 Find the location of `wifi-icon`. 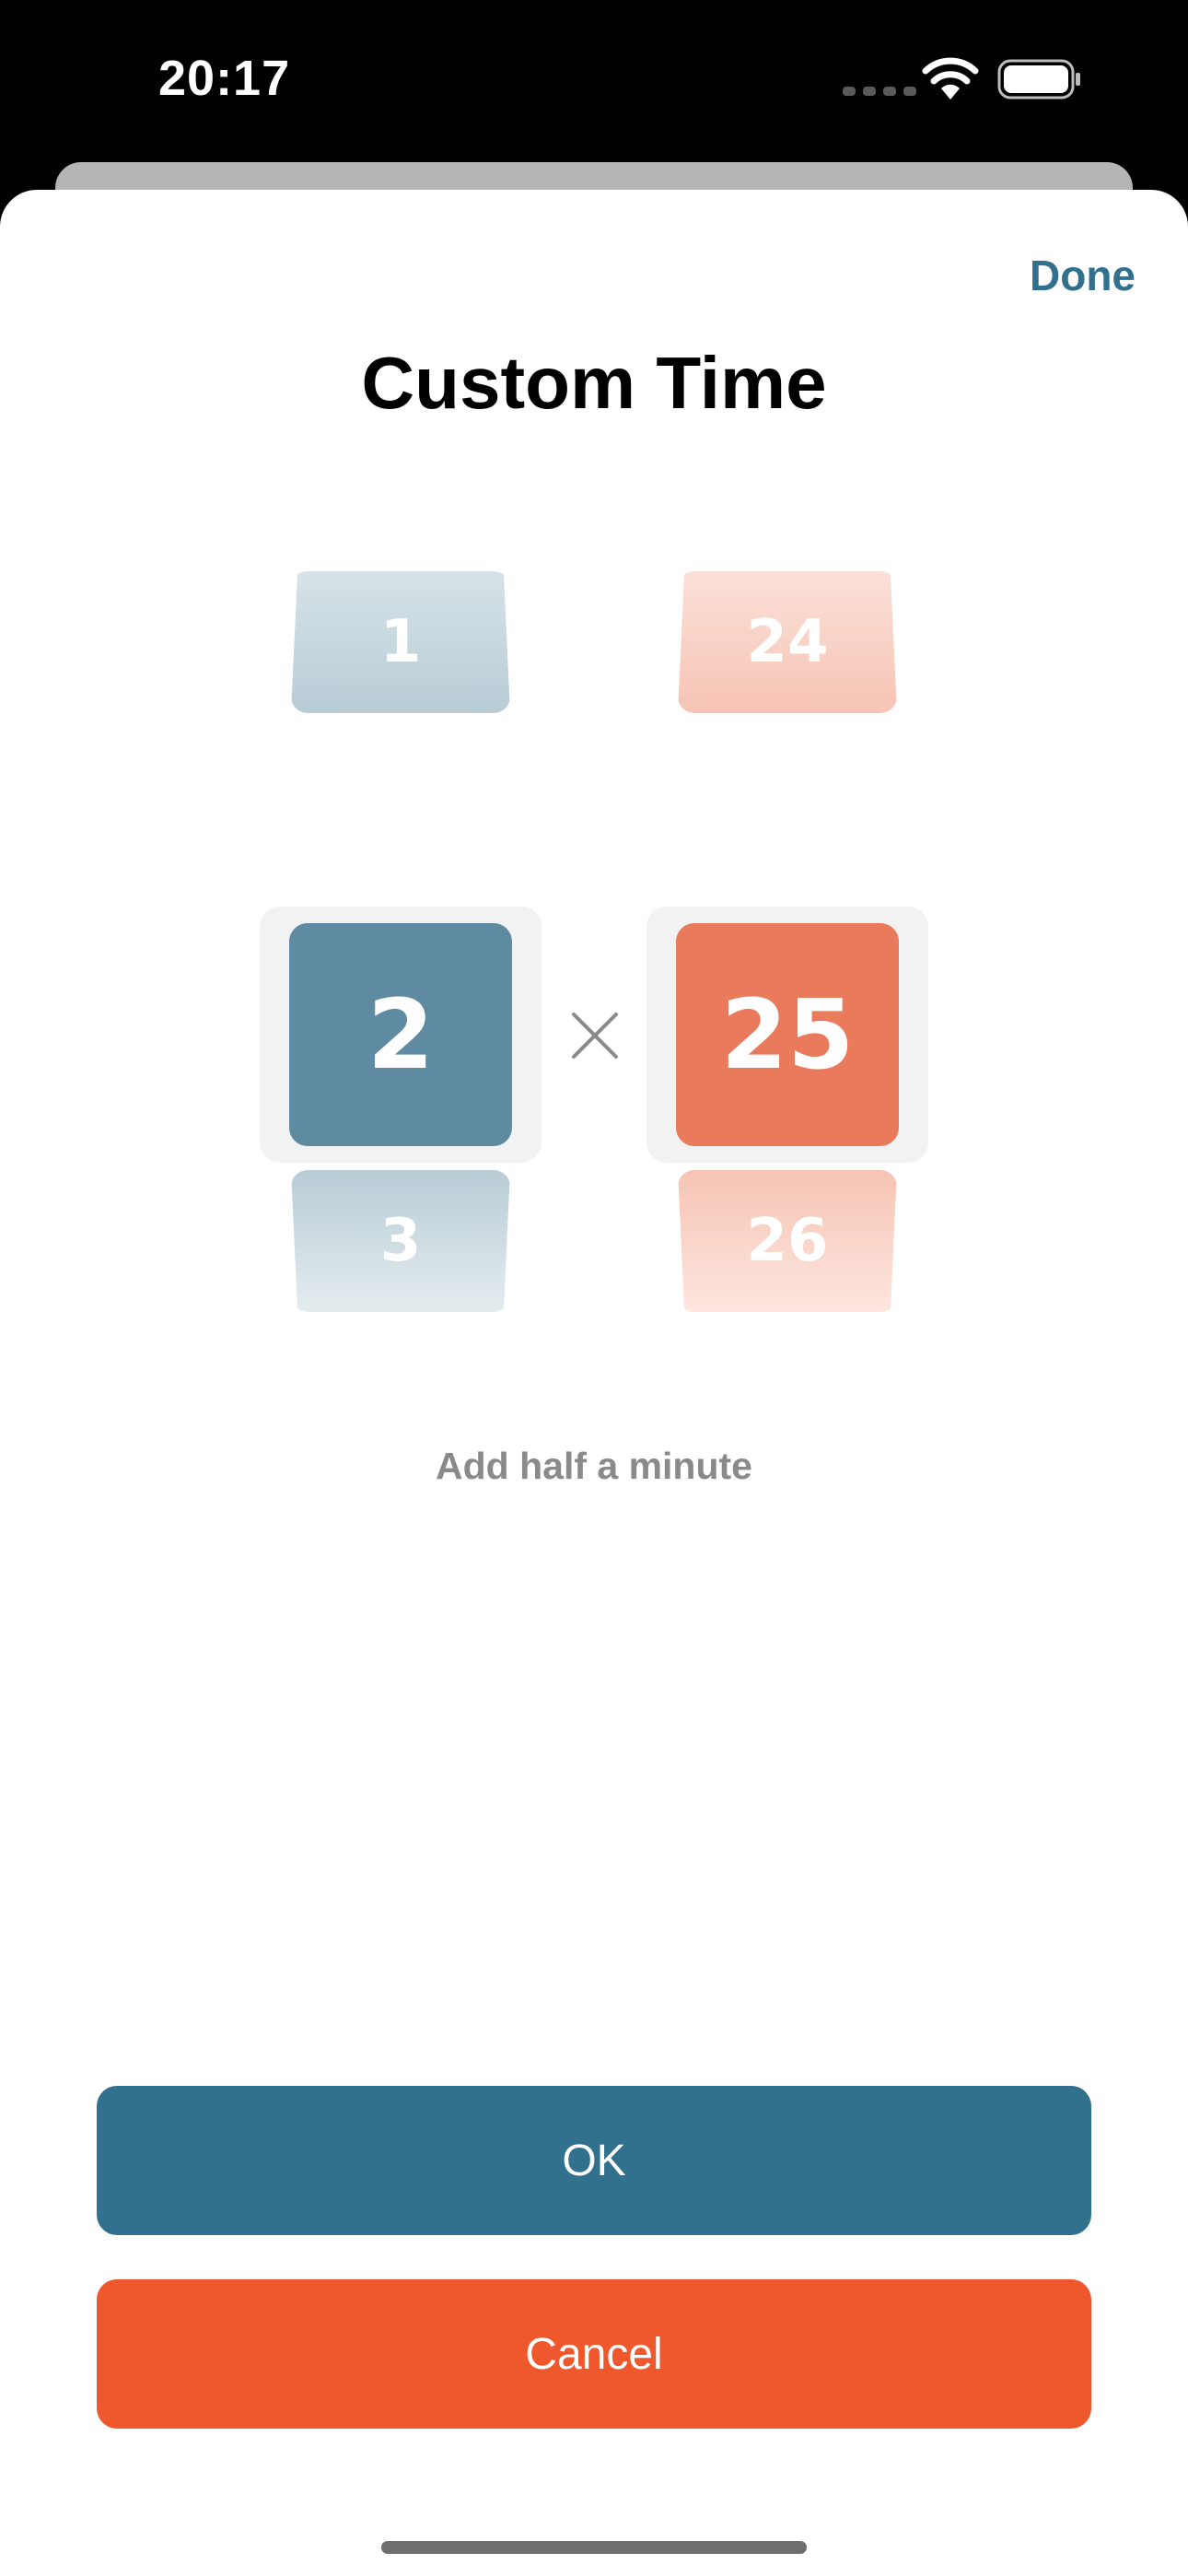

wifi-icon is located at coordinates (951, 78).